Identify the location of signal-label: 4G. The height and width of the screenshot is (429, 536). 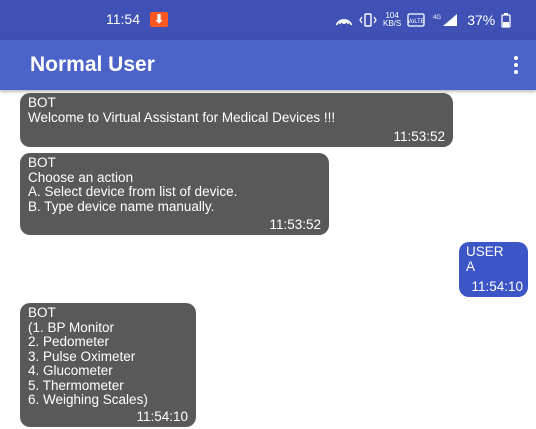
(437, 18).